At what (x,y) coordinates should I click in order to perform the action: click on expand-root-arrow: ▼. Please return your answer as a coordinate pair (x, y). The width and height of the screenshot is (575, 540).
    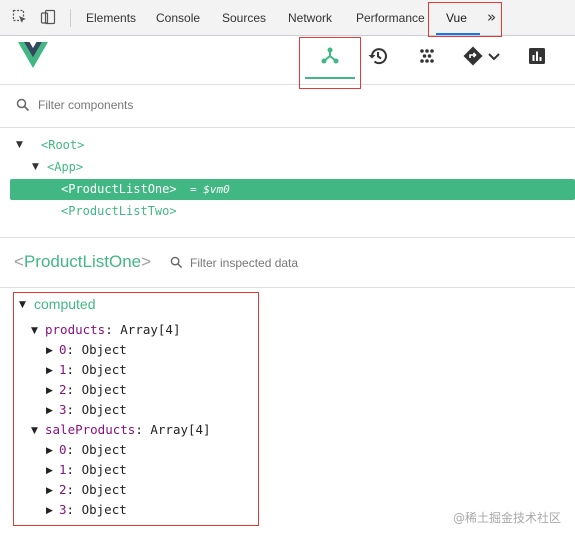
    Looking at the image, I should click on (19, 145).